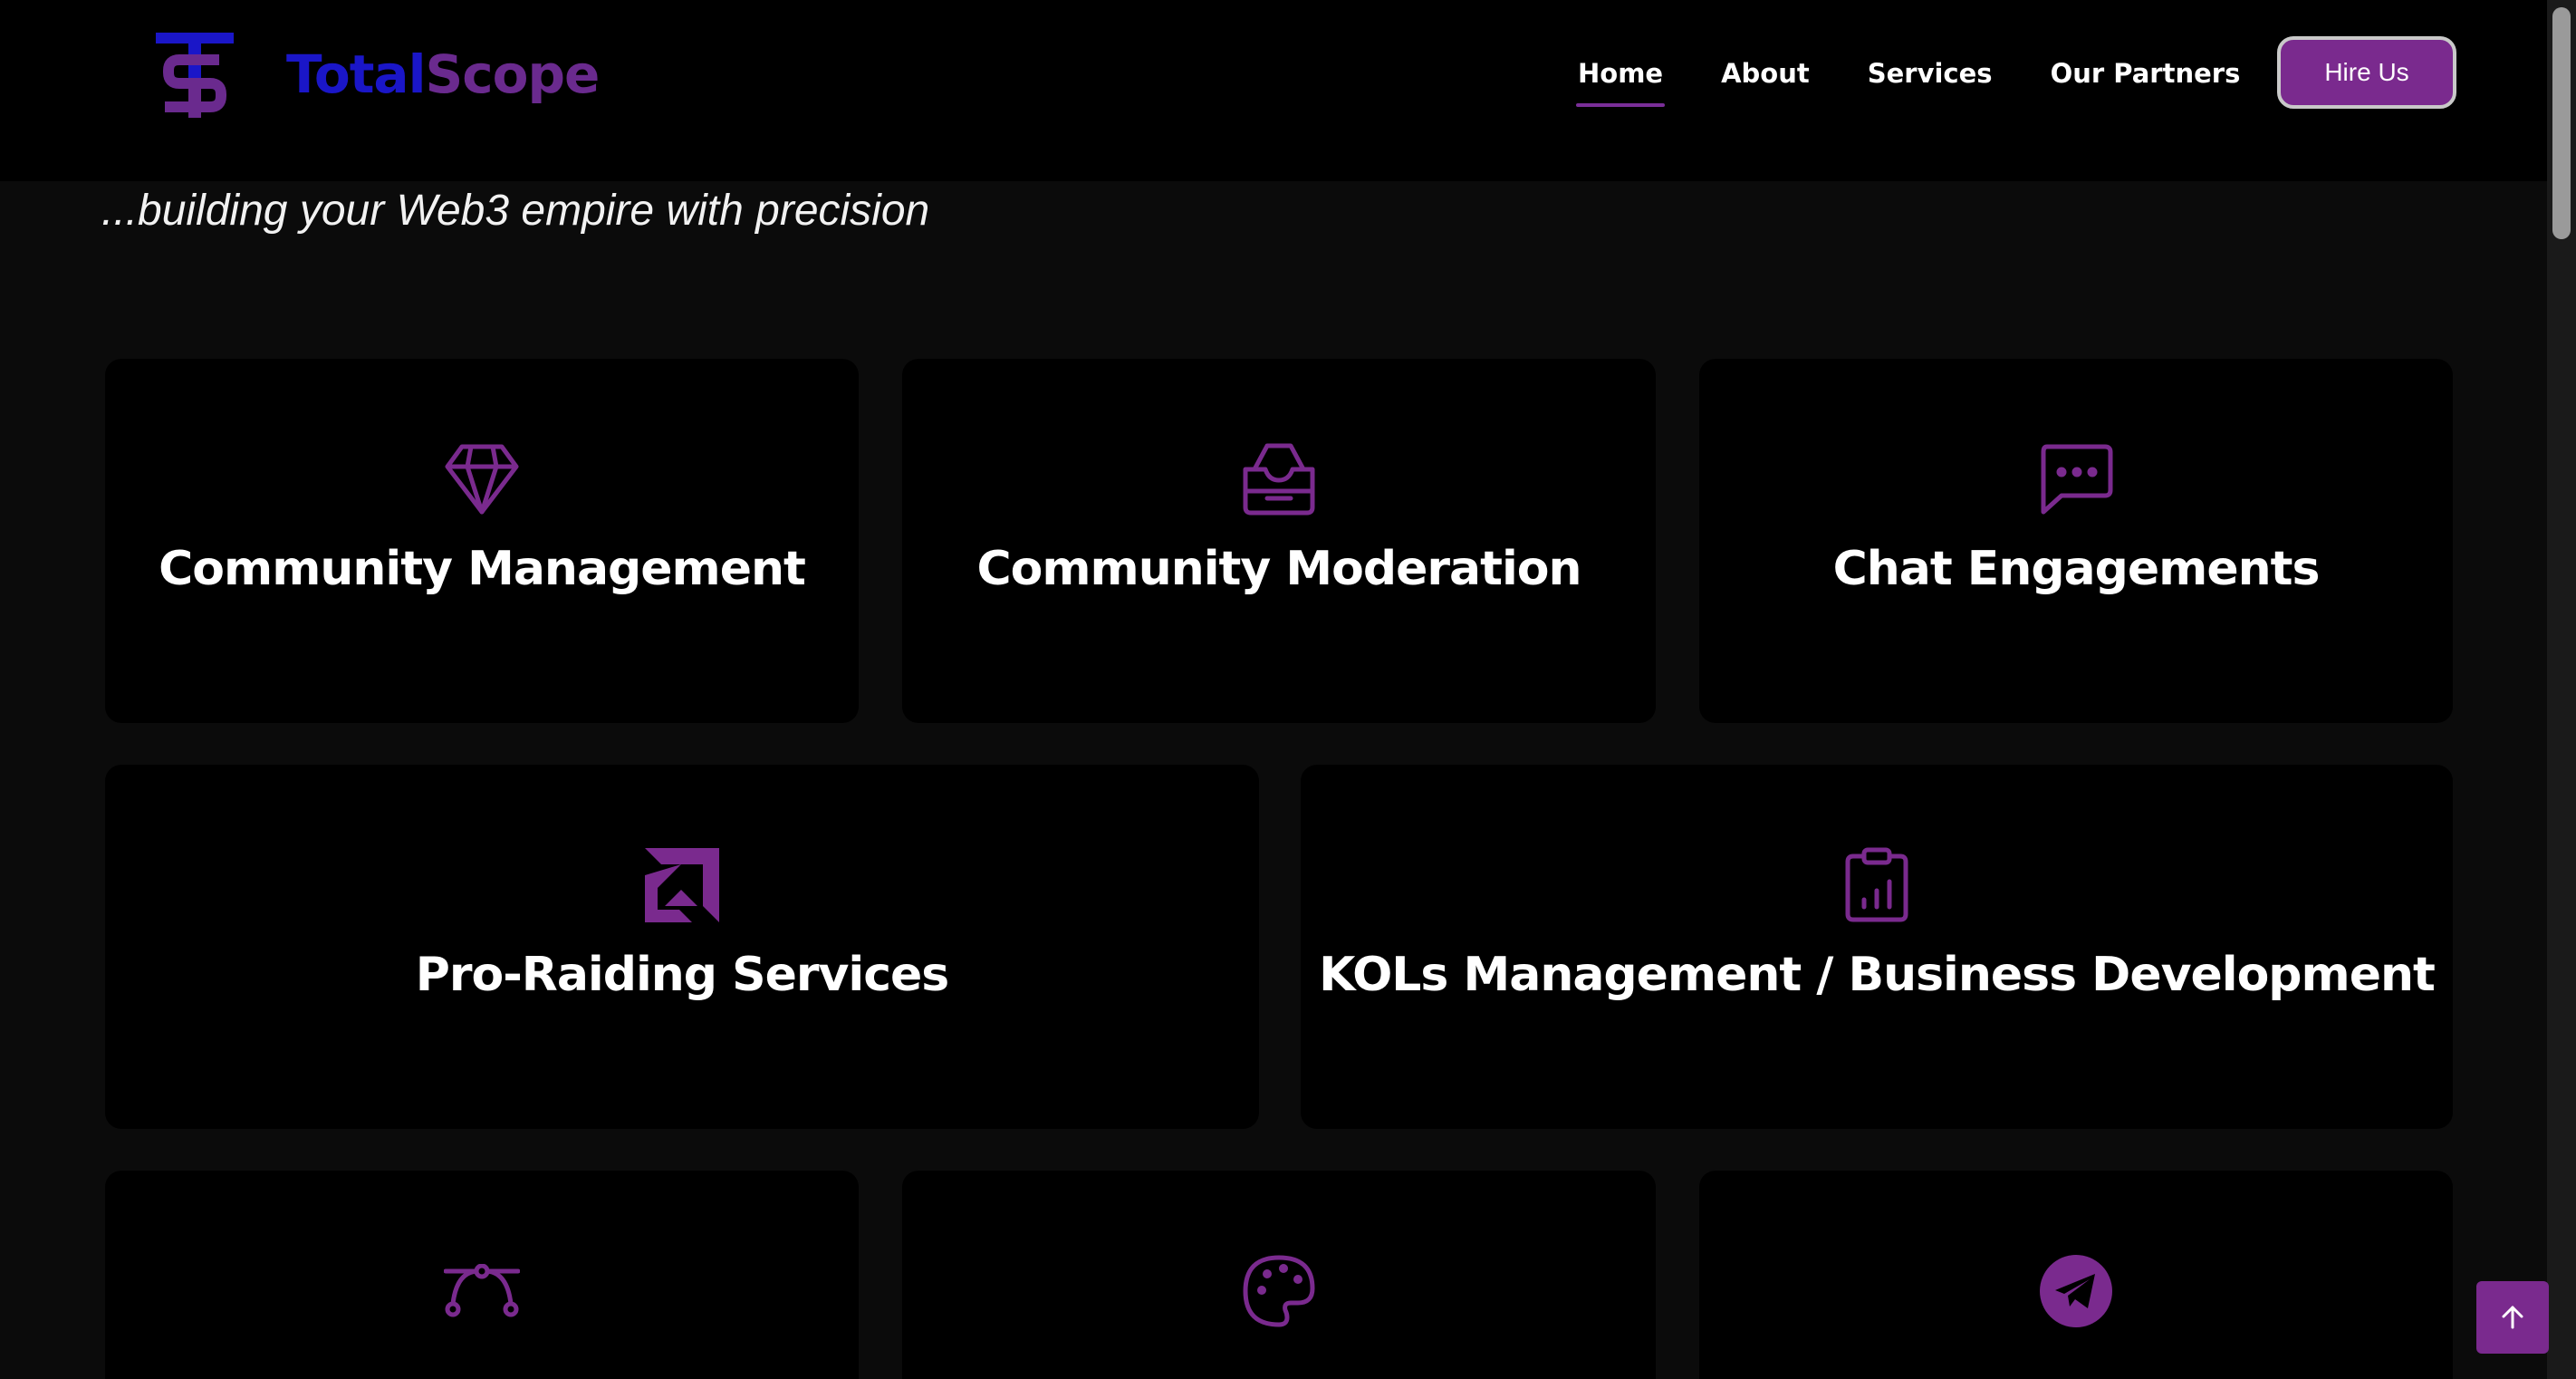 The width and height of the screenshot is (2576, 1379). What do you see at coordinates (356, 74) in the screenshot?
I see `logo-text-total: Total` at bounding box center [356, 74].